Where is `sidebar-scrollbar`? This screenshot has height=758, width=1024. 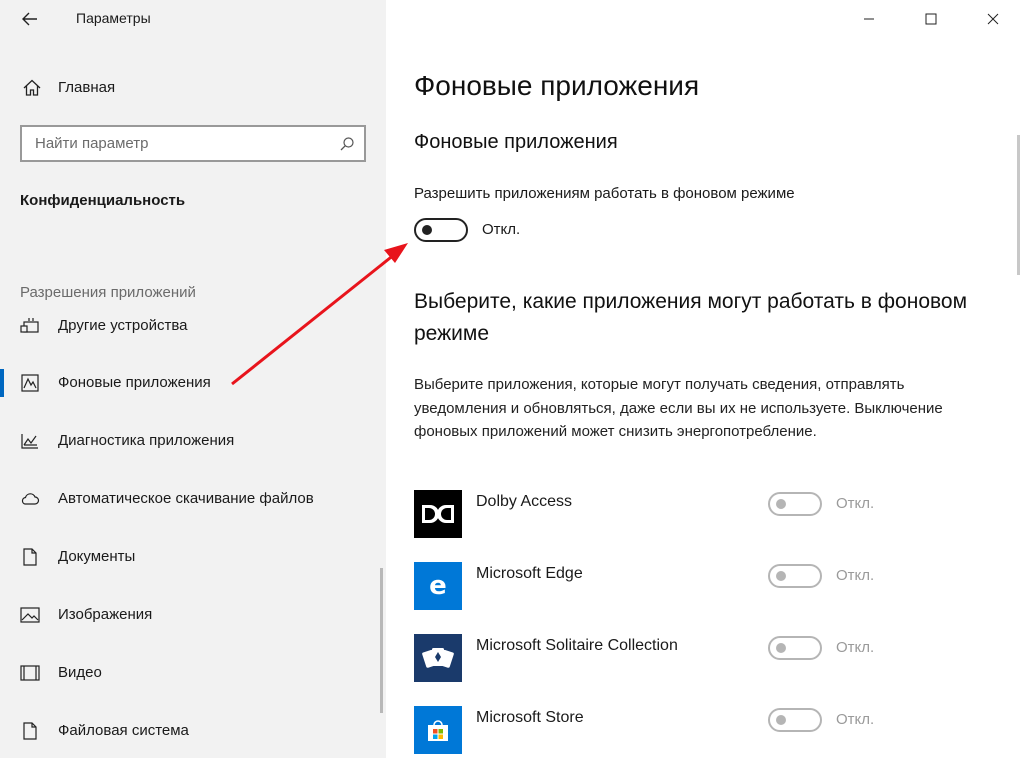 sidebar-scrollbar is located at coordinates (381, 640).